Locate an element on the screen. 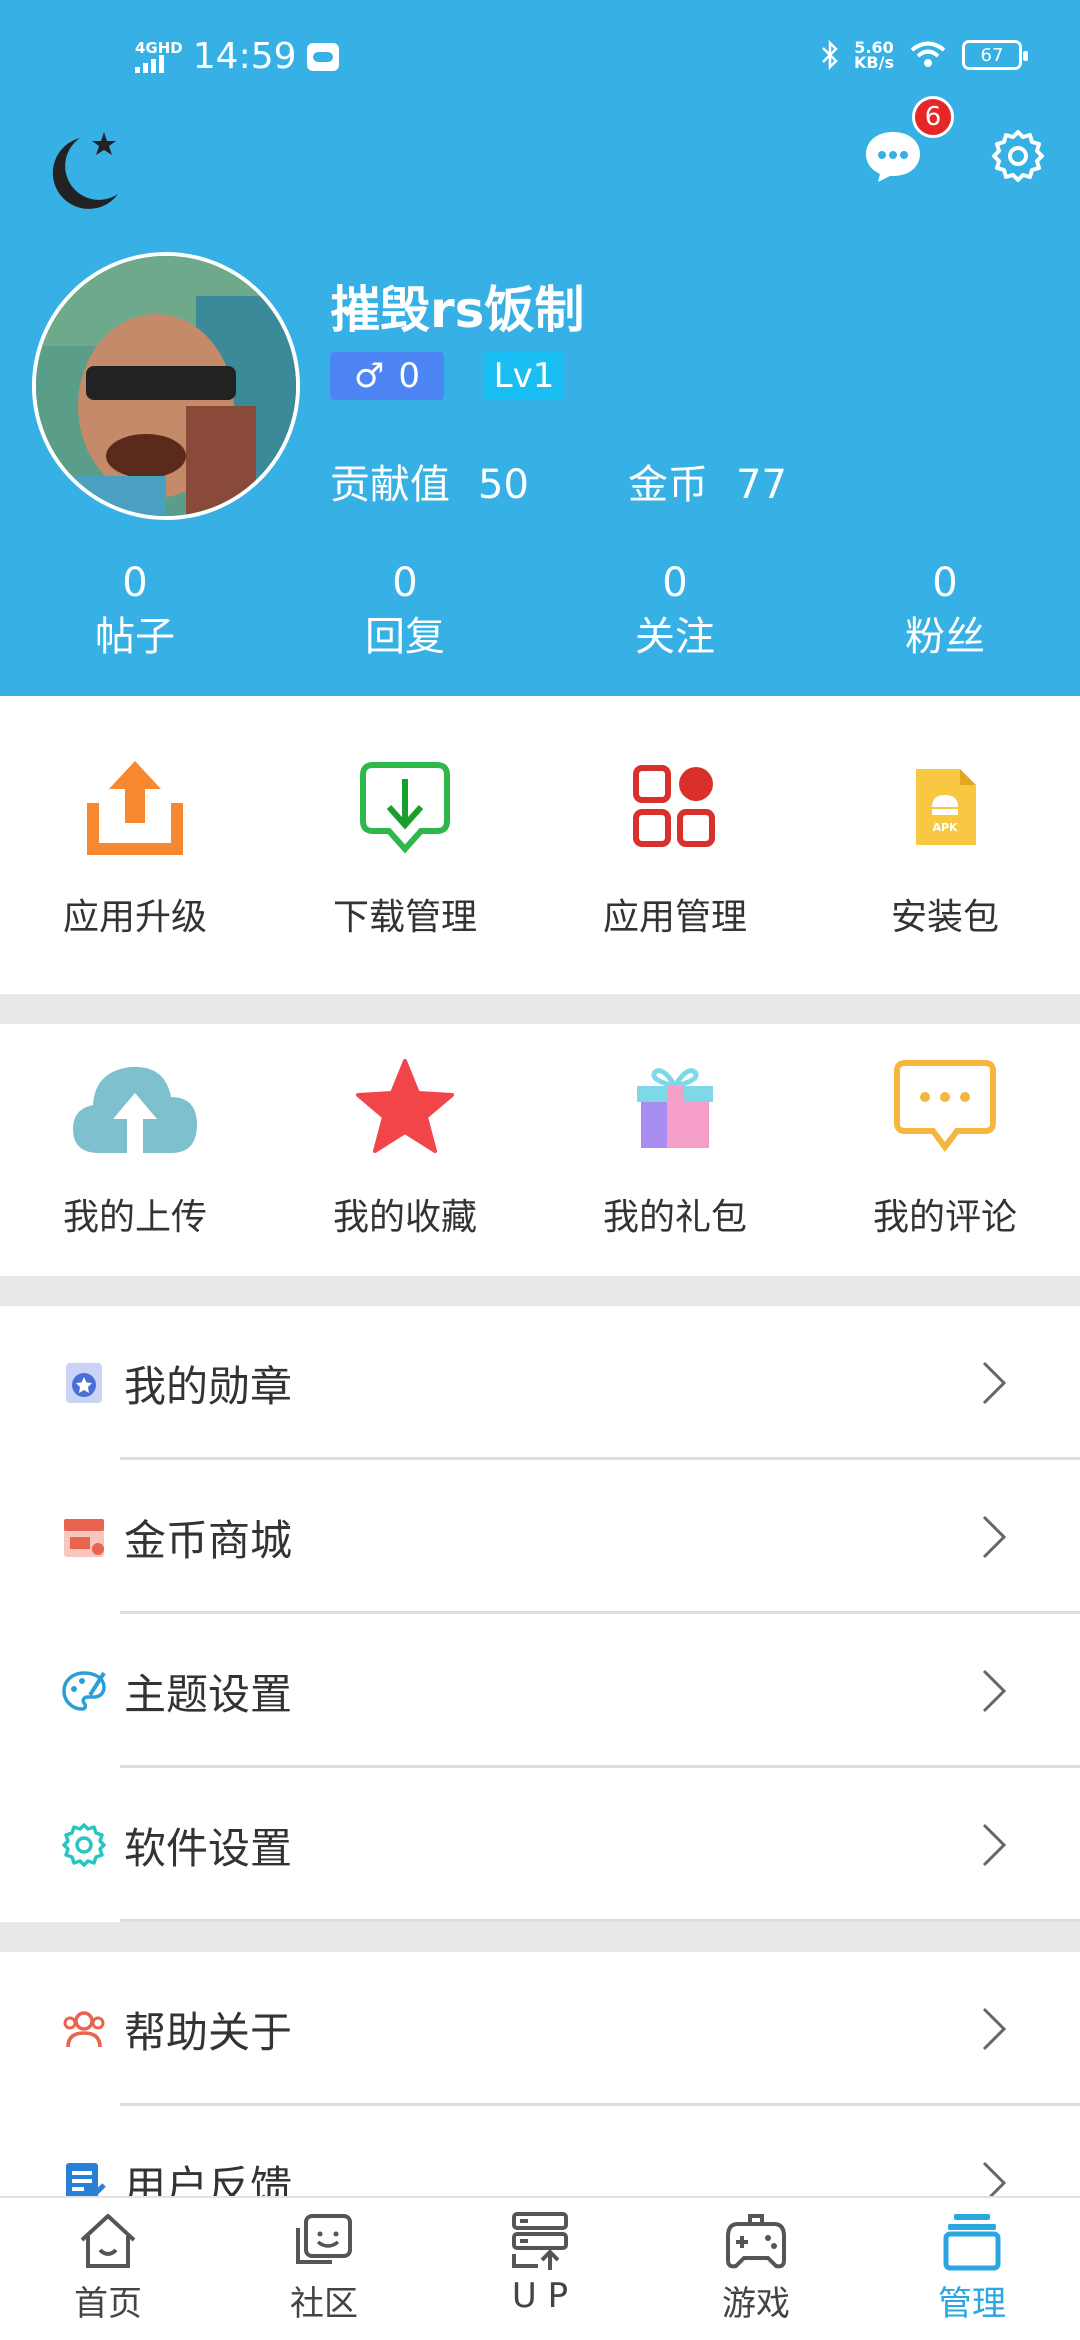 This screenshot has width=1080, height=2340. manage-icon is located at coordinates (972, 2242).